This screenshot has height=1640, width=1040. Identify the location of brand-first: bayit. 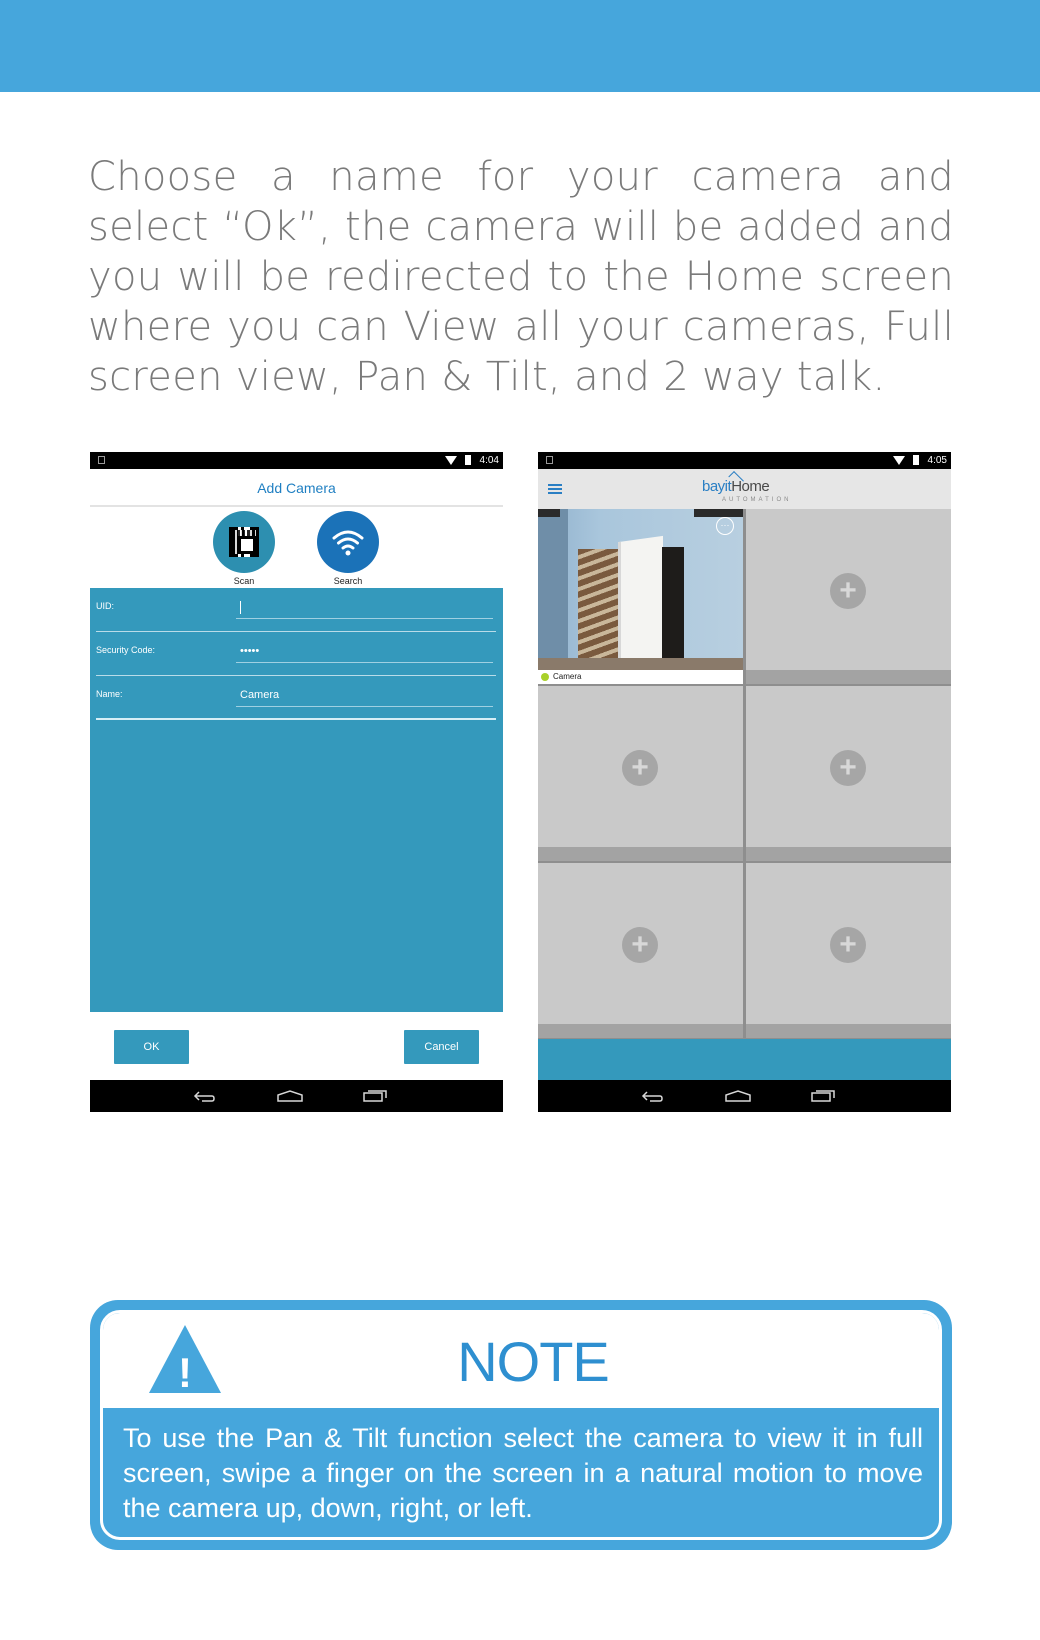
(717, 486).